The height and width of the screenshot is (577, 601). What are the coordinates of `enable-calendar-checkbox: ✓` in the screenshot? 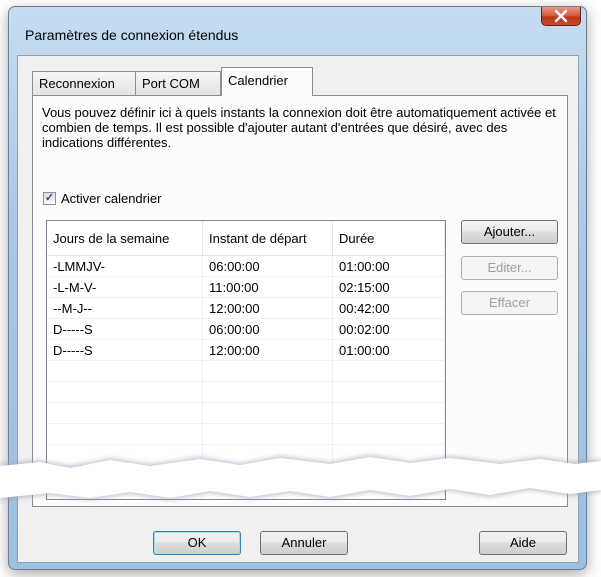 It's located at (49, 198).